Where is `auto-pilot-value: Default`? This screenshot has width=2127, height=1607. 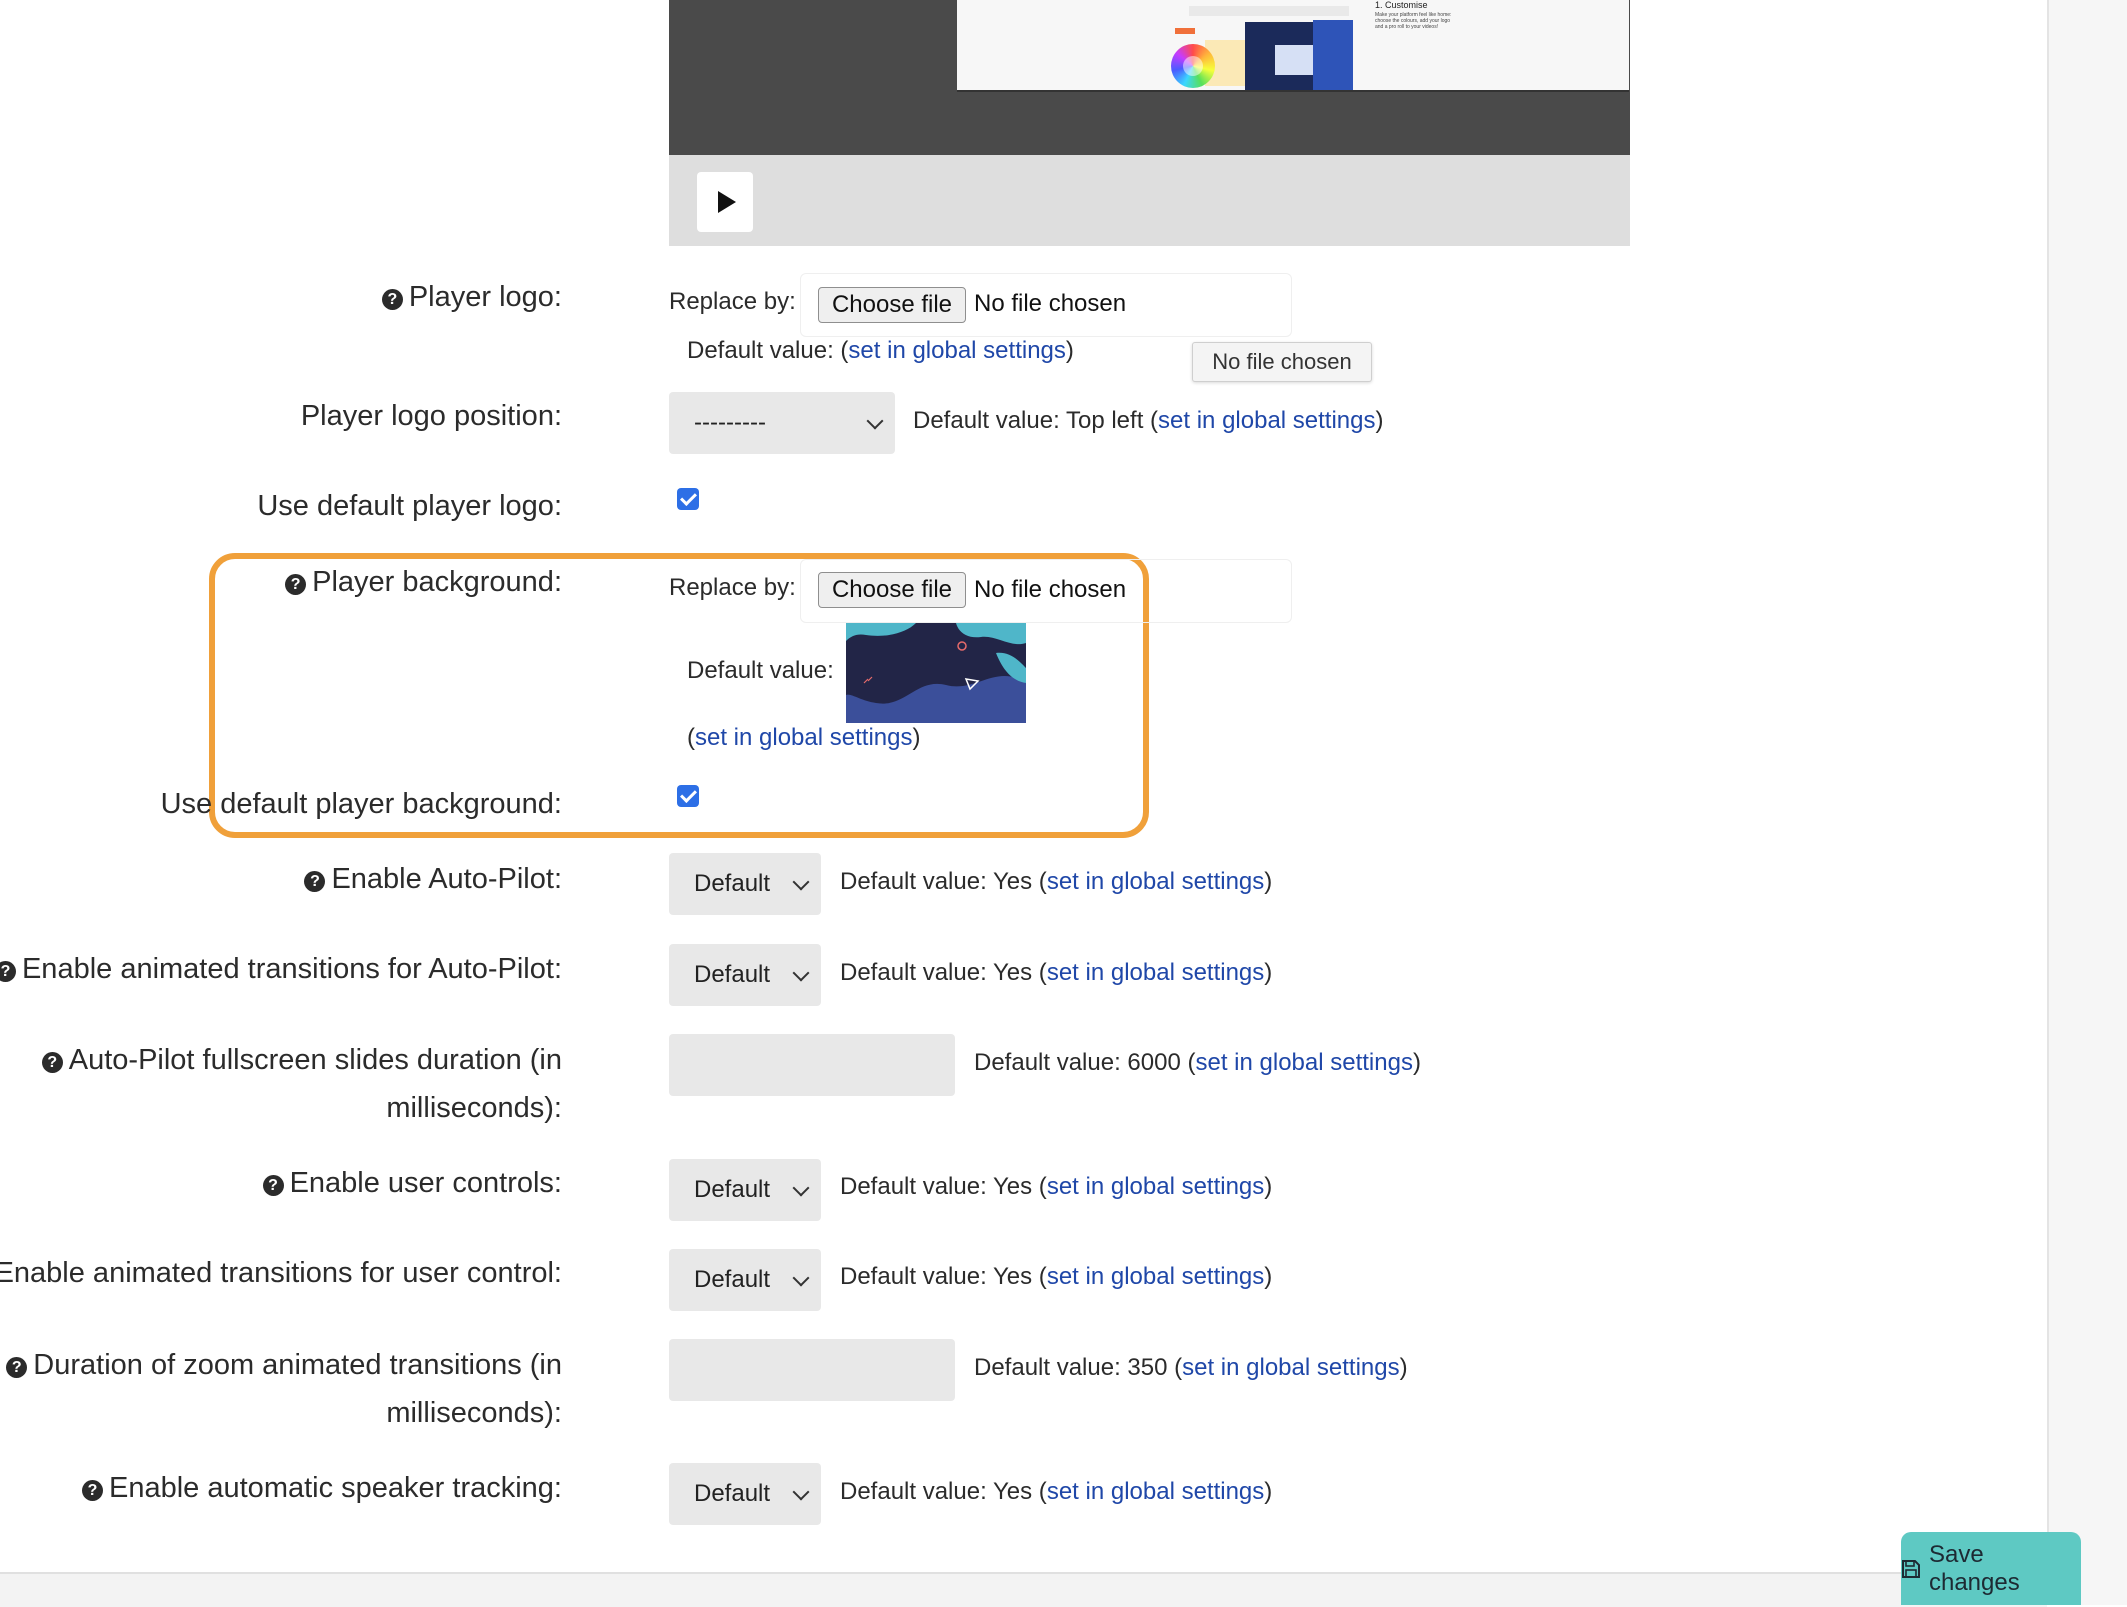
auto-pilot-value: Default is located at coordinates (732, 883).